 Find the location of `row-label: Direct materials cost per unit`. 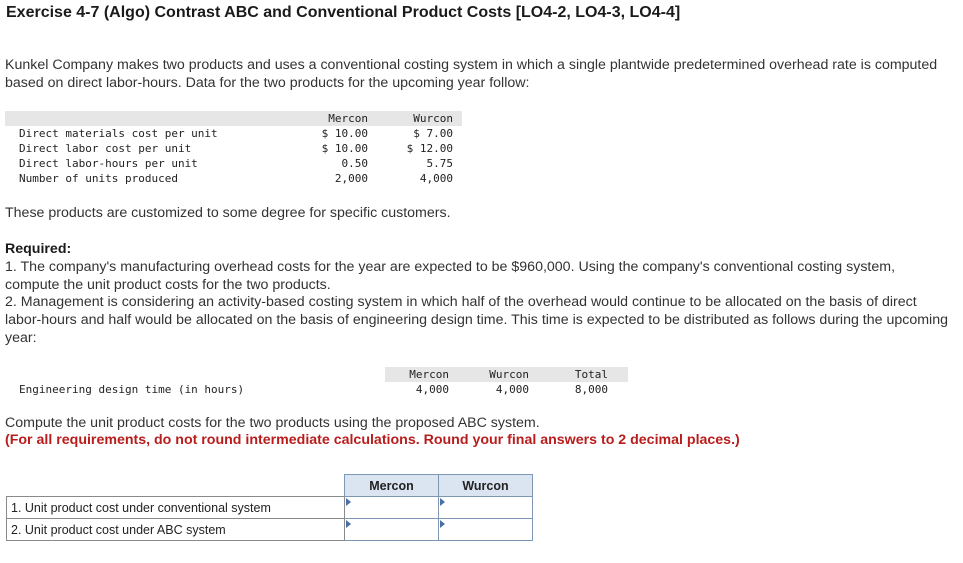

row-label: Direct materials cost per unit is located at coordinates (118, 133).